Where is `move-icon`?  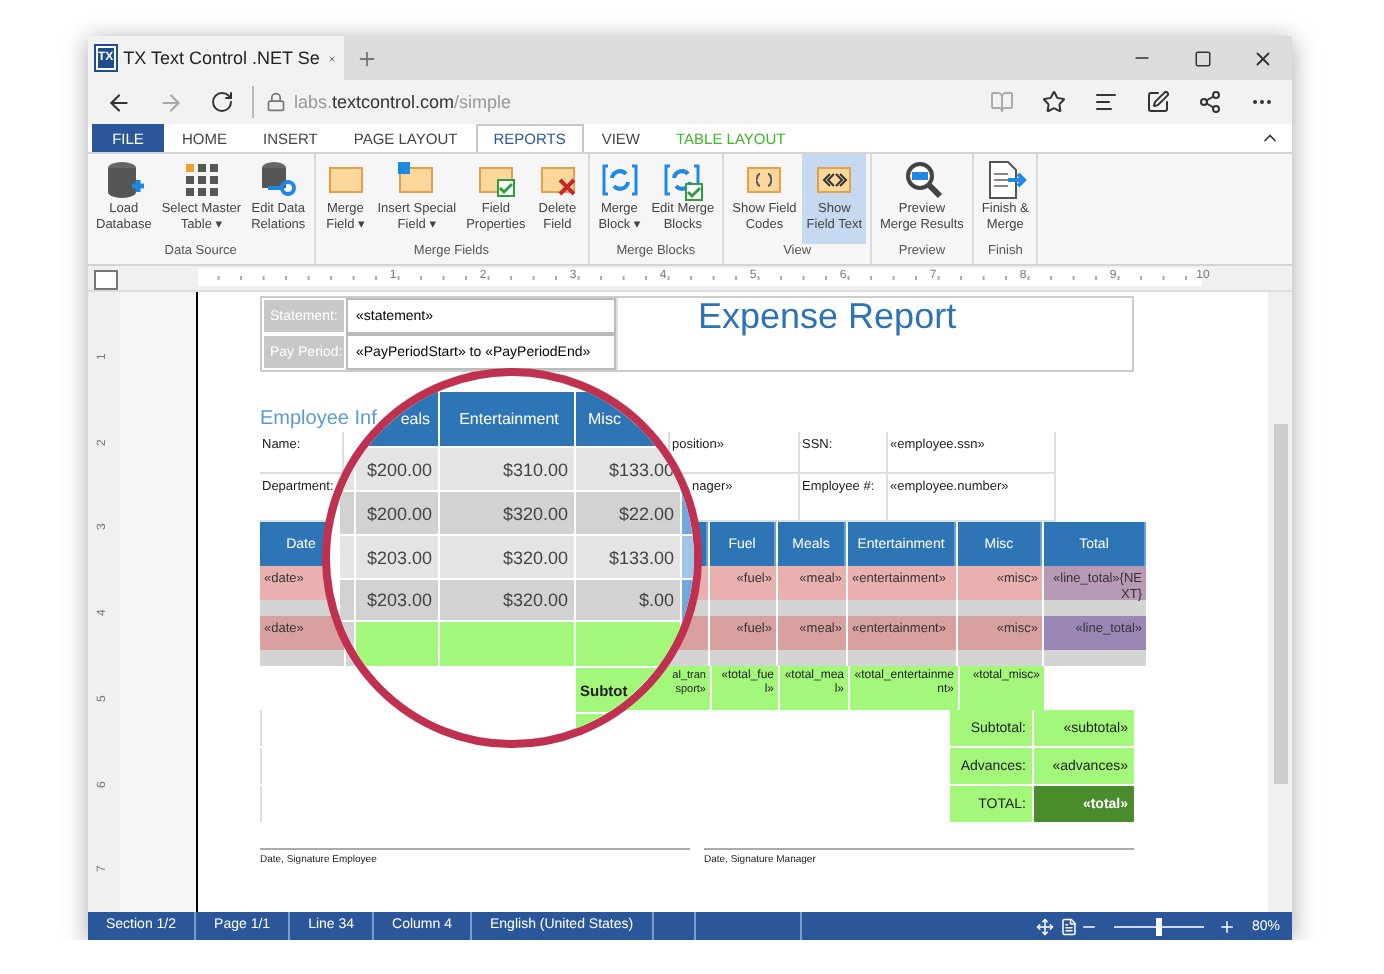
move-icon is located at coordinates (1044, 926).